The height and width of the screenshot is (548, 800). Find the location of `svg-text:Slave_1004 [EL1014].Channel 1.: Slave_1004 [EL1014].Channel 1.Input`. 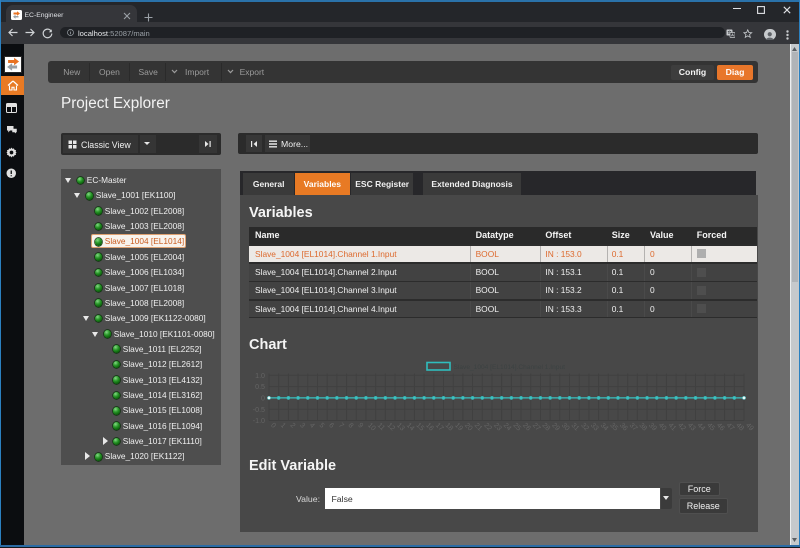

svg-text:Slave_1004 [EL1014].Channel 1.: Slave_1004 [EL1014].Channel 1.Input is located at coordinates (510, 367).